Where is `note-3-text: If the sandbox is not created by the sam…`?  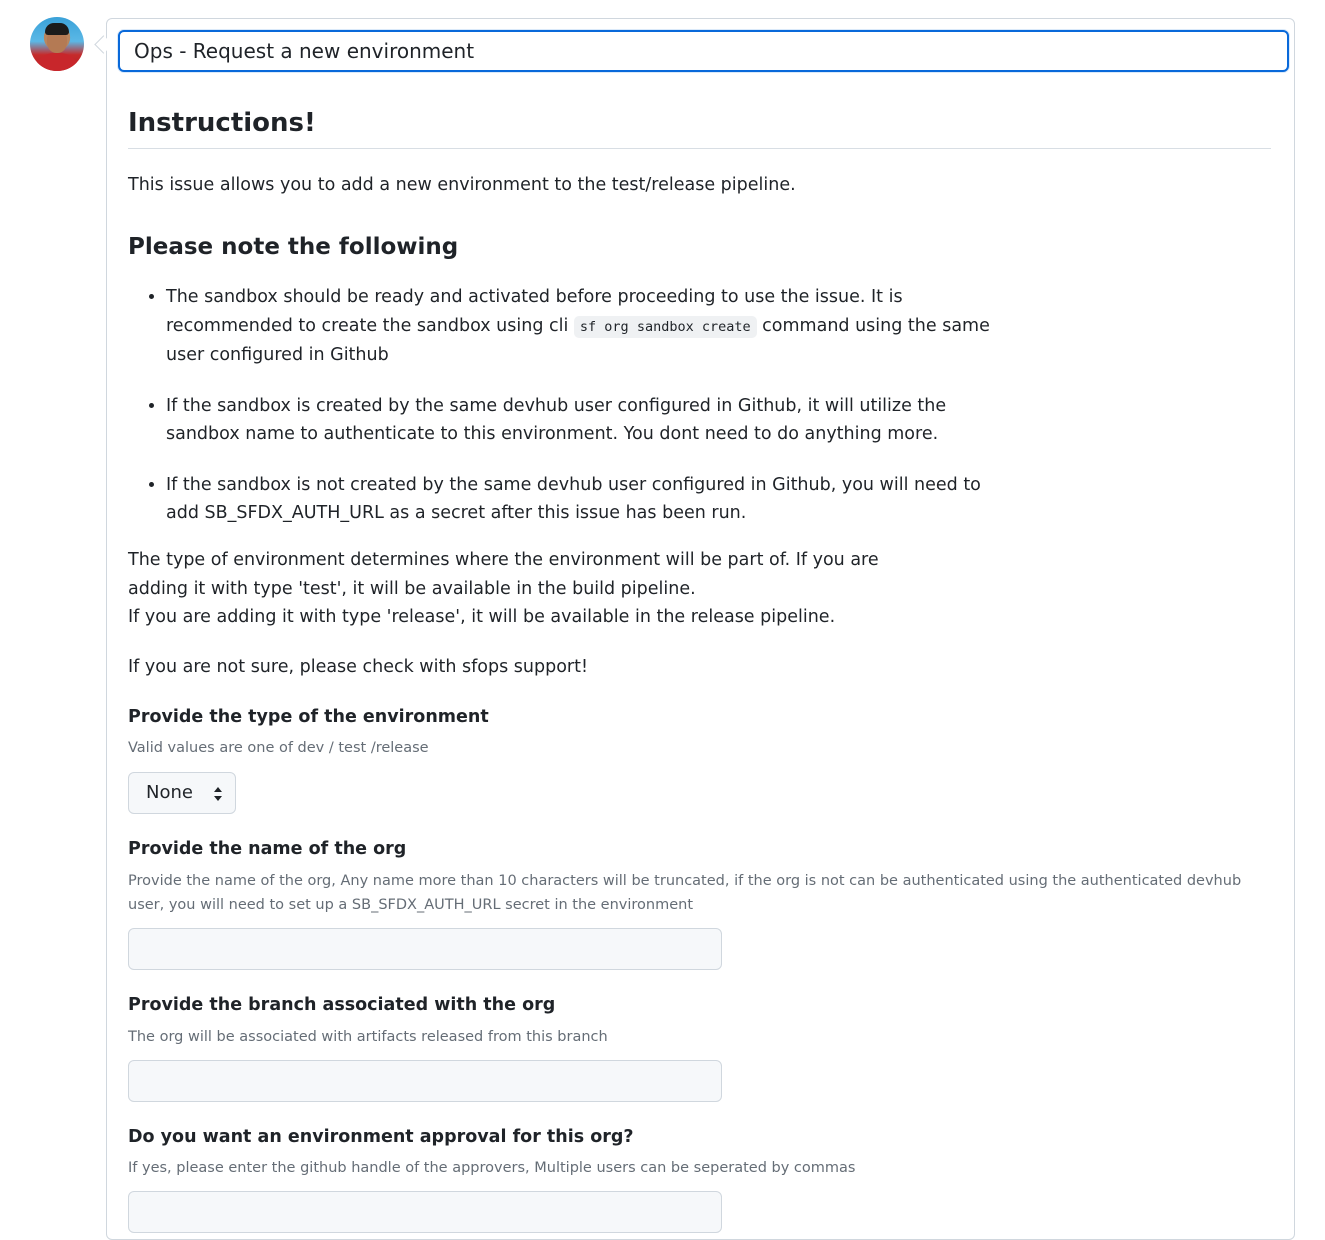 note-3-text: If the sandbox is not created by the sam… is located at coordinates (573, 499).